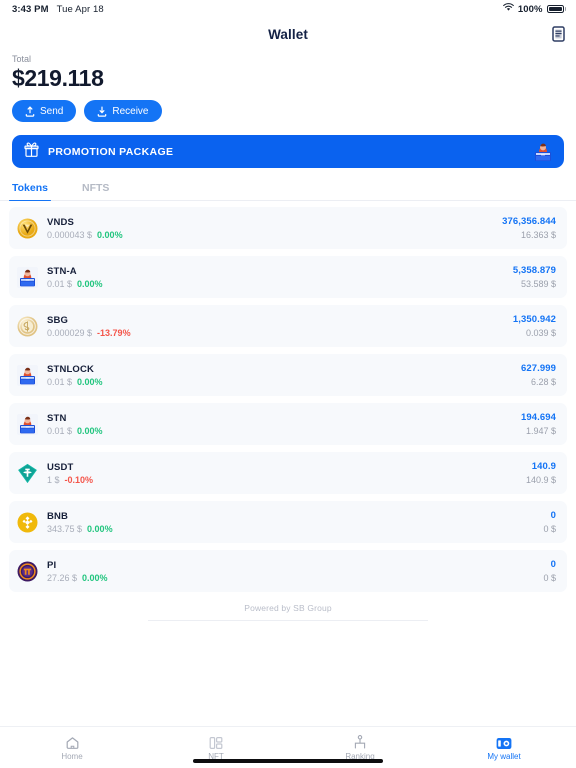 This screenshot has height=768, width=576. Describe the element at coordinates (70, 234) in the screenshot. I see `token-price: 0.000043 $` at that location.